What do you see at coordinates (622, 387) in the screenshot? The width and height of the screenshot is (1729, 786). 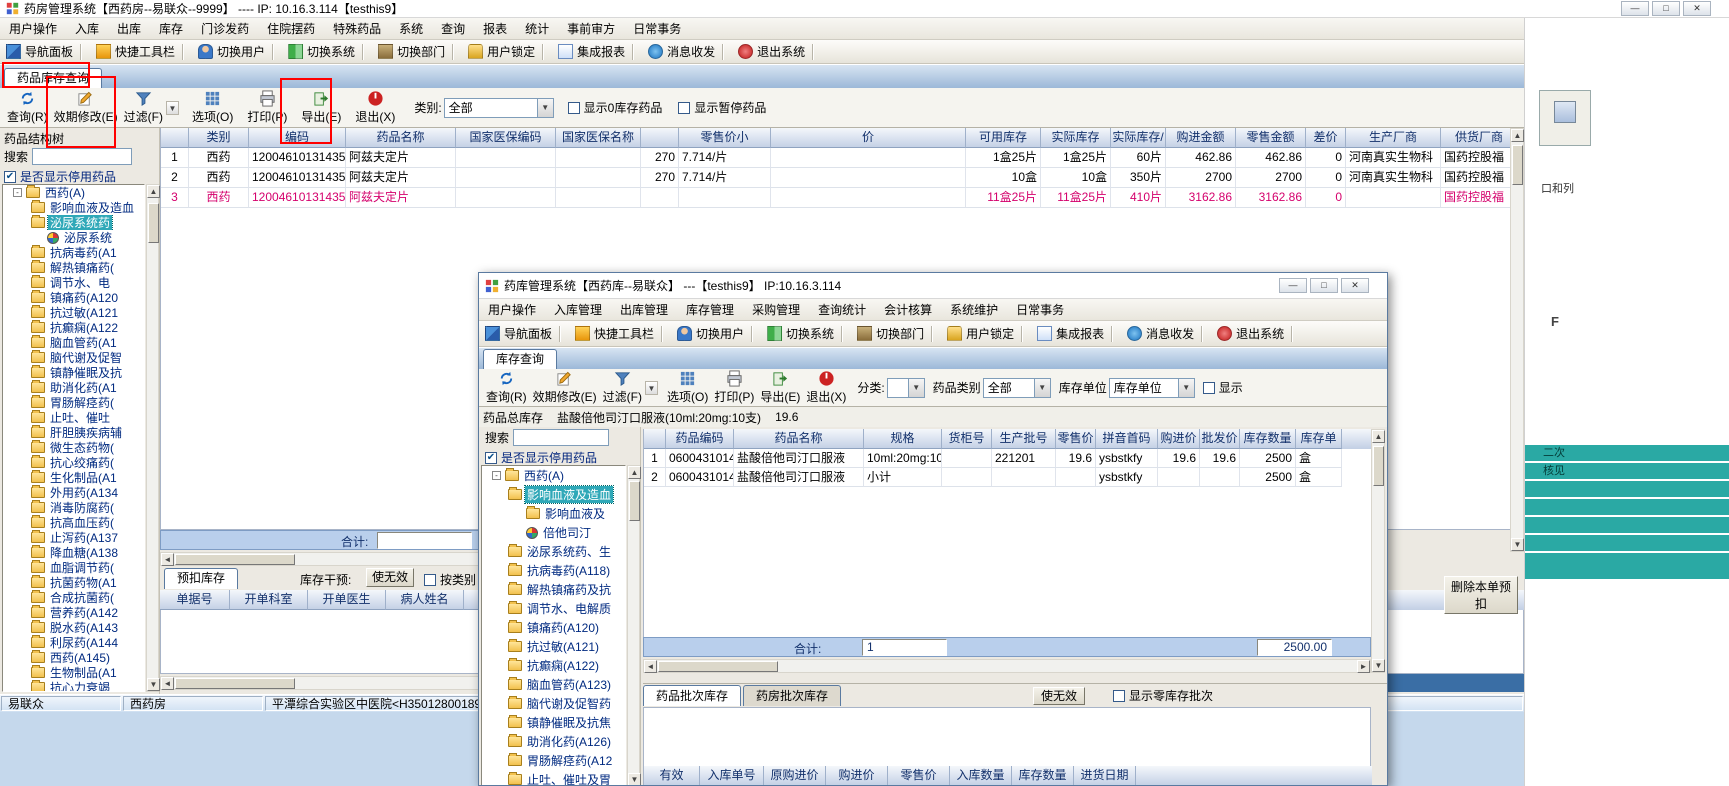 I see `filter-button: 过滤(F)` at bounding box center [622, 387].